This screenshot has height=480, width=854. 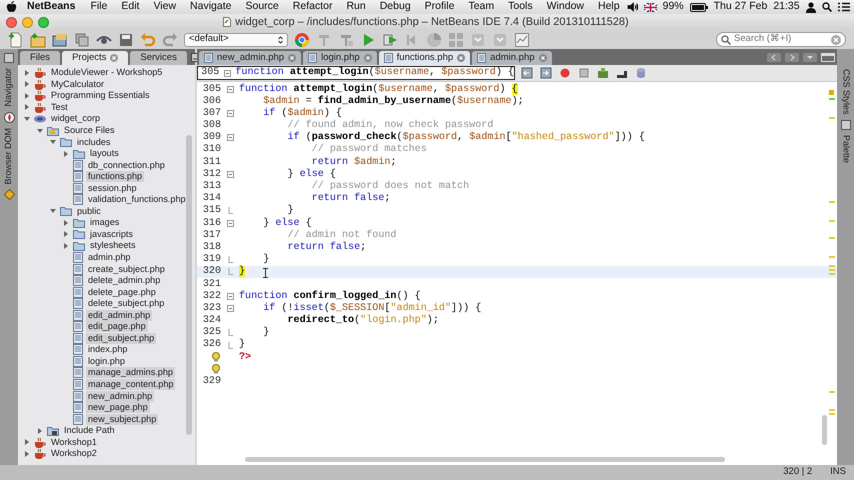 What do you see at coordinates (9, 194) in the screenshot?
I see `diamond-icon` at bounding box center [9, 194].